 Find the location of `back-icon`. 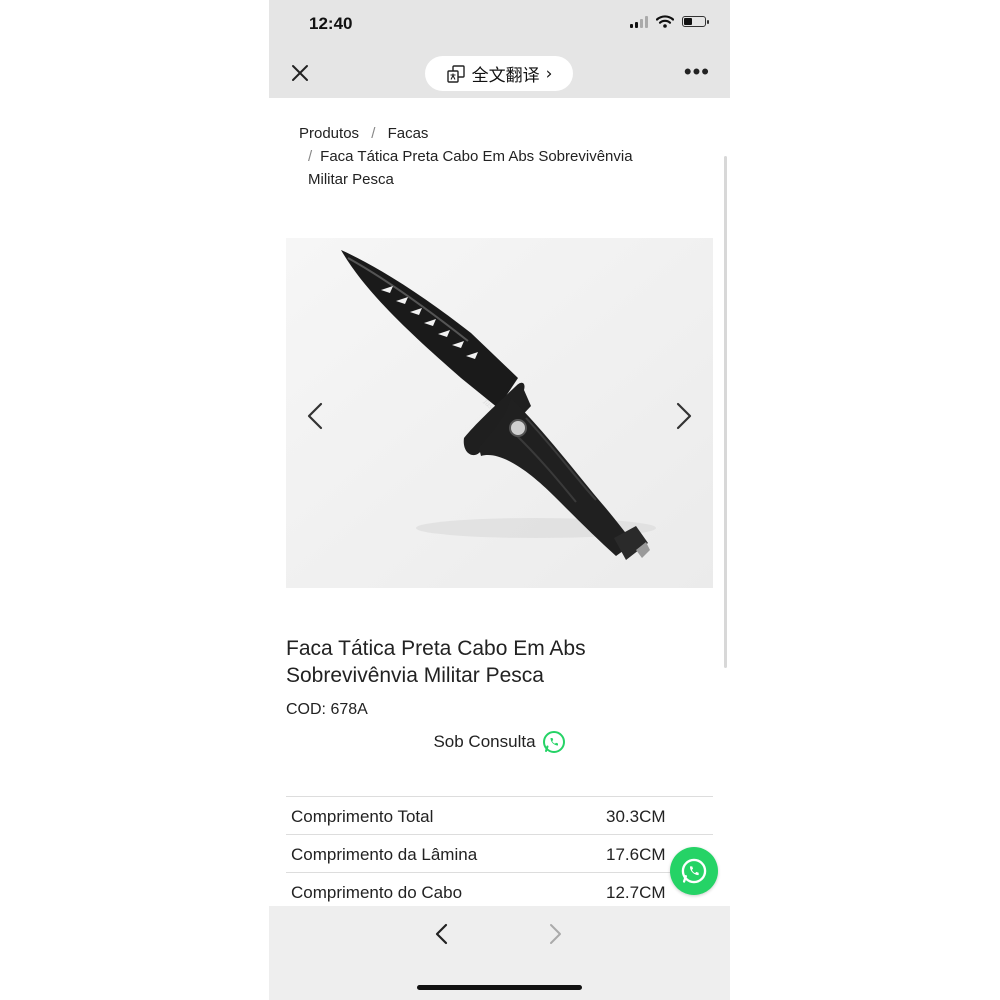

back-icon is located at coordinates (442, 934).